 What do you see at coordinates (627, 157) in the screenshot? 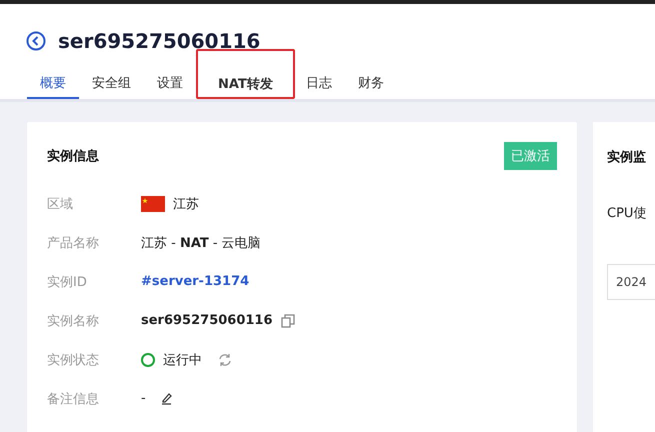
I see `card-title: 实例监` at bounding box center [627, 157].